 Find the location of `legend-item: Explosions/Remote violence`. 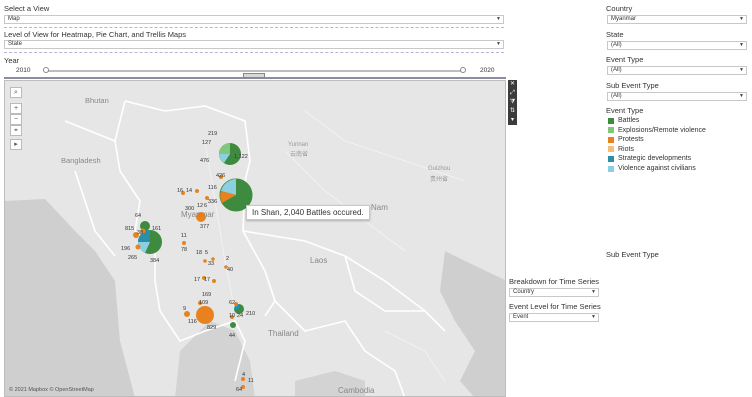

legend-item: Explosions/Remote violence is located at coordinates (657, 130).